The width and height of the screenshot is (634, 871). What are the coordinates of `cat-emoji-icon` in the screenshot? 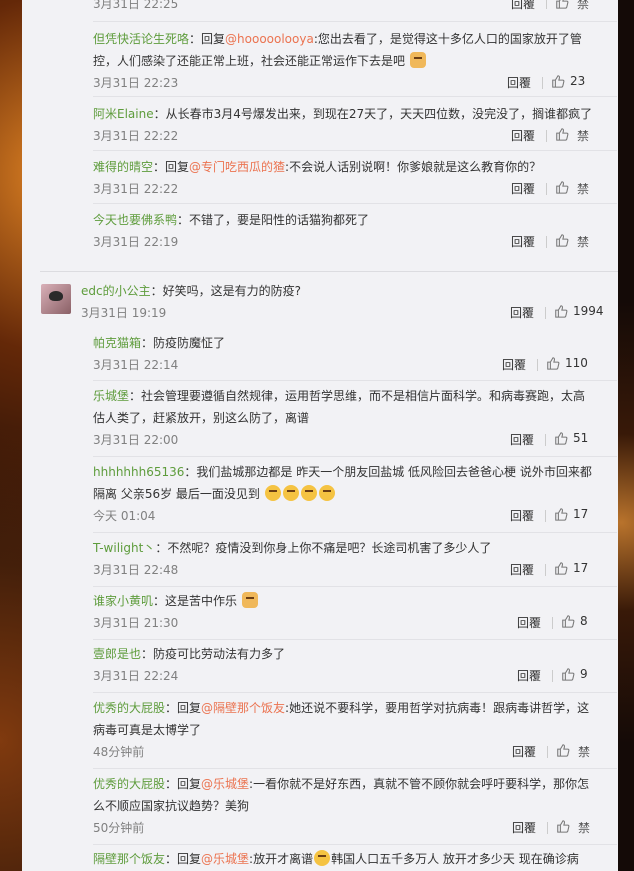 It's located at (417, 60).